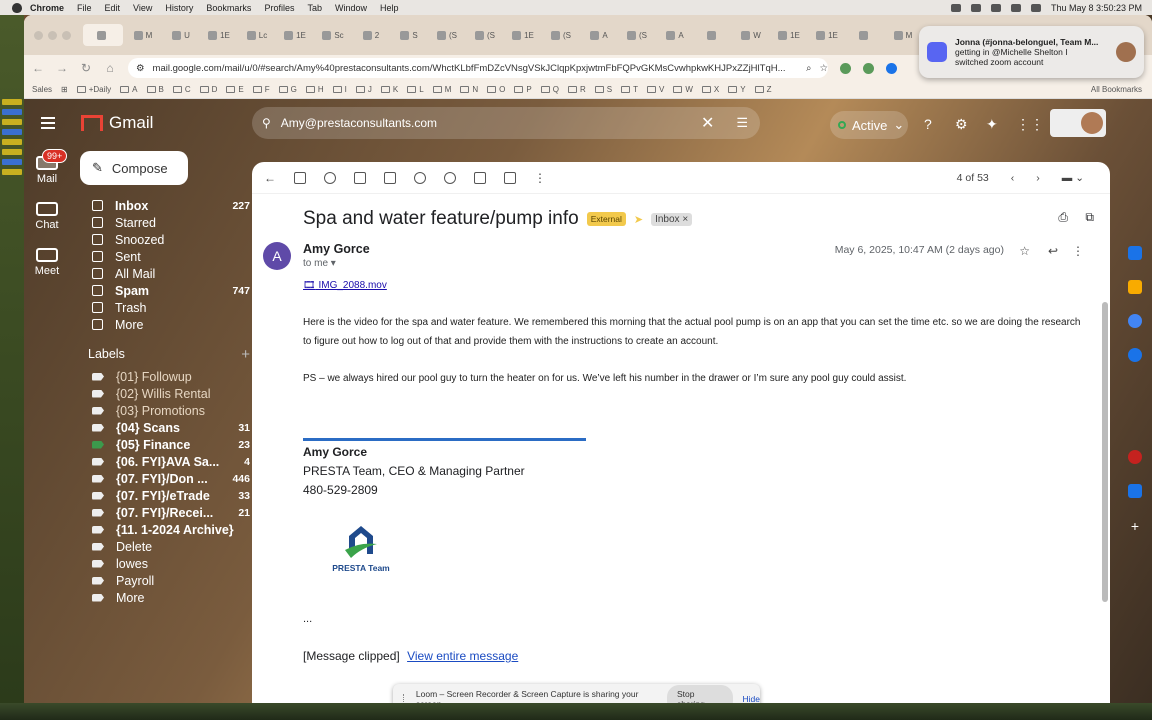 The height and width of the screenshot is (720, 1152). I want to click on browser-tab: Lc, so click(257, 35).